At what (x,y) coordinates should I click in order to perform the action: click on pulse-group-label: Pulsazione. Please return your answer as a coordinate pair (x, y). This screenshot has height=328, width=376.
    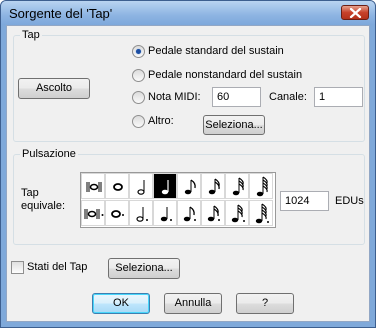
    Looking at the image, I should click on (49, 154).